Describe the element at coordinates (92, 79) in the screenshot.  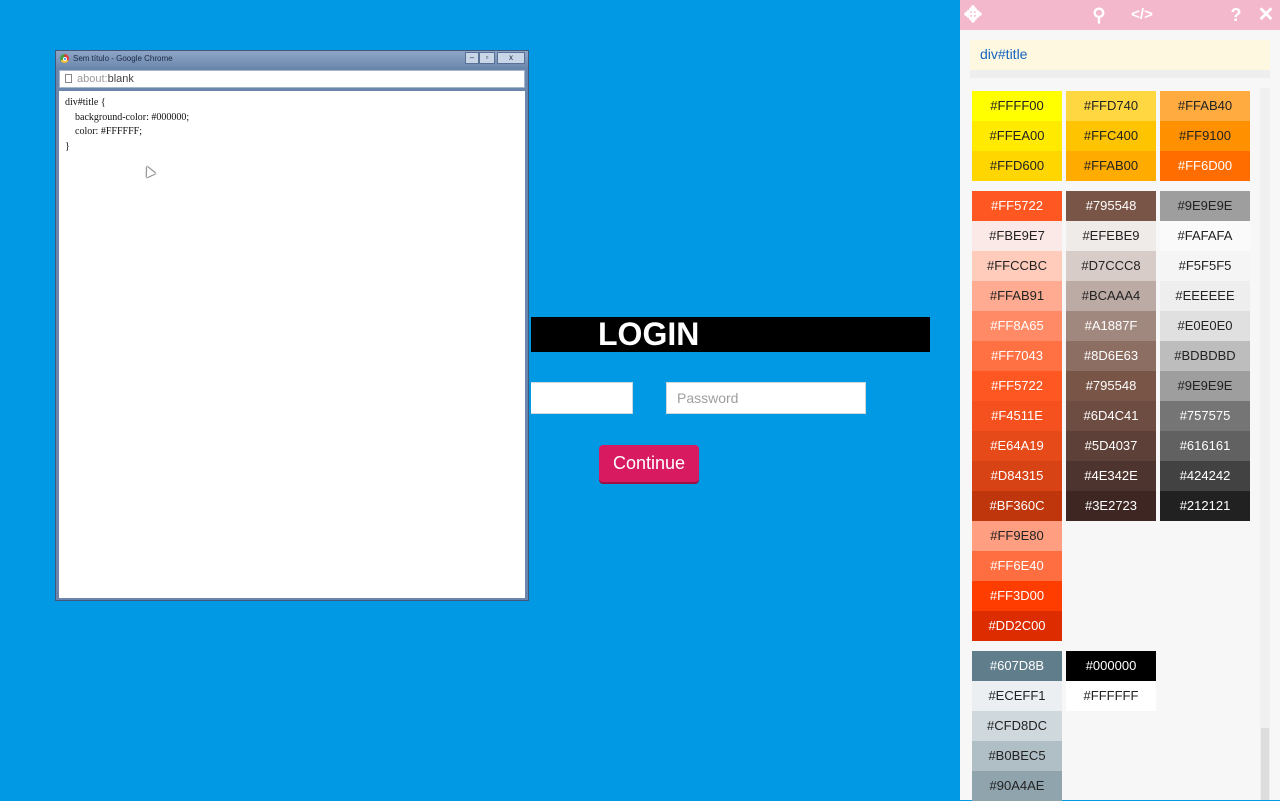
I see `url-scheme: about:` at that location.